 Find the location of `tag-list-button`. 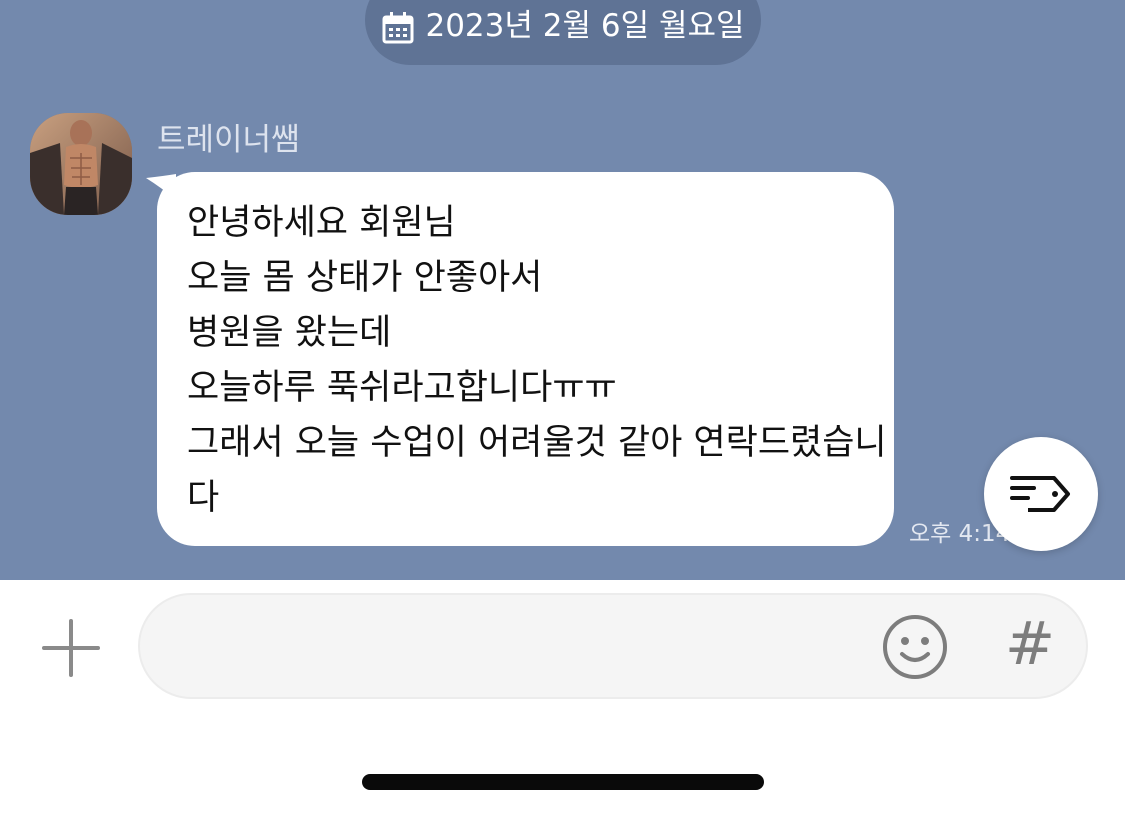

tag-list-button is located at coordinates (1041, 494).